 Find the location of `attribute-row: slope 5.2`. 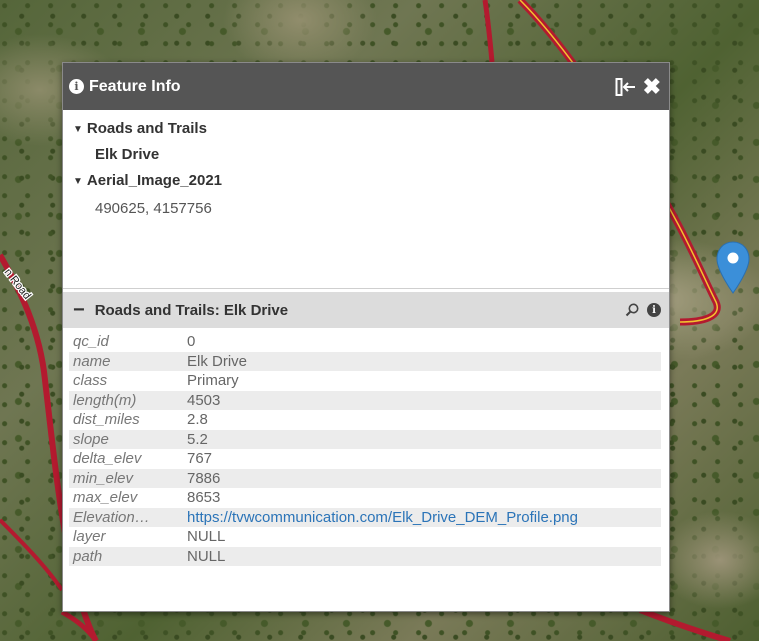

attribute-row: slope 5.2 is located at coordinates (365, 439).